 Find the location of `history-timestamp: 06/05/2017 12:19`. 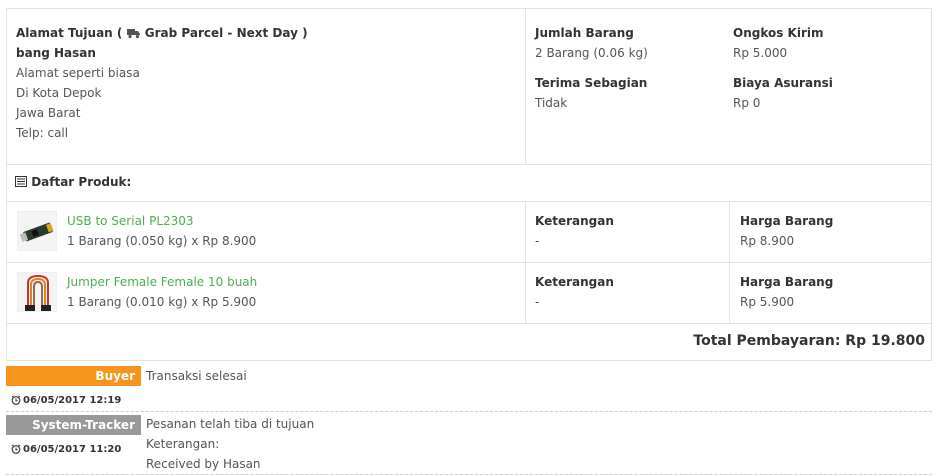

history-timestamp: 06/05/2017 12:19 is located at coordinates (66, 401).